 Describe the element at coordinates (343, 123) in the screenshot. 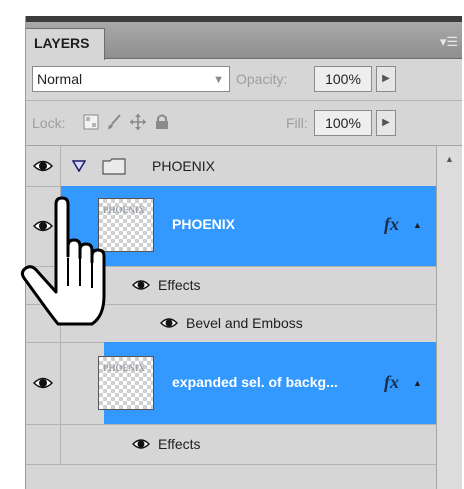

I see `fill-field: 100%` at that location.